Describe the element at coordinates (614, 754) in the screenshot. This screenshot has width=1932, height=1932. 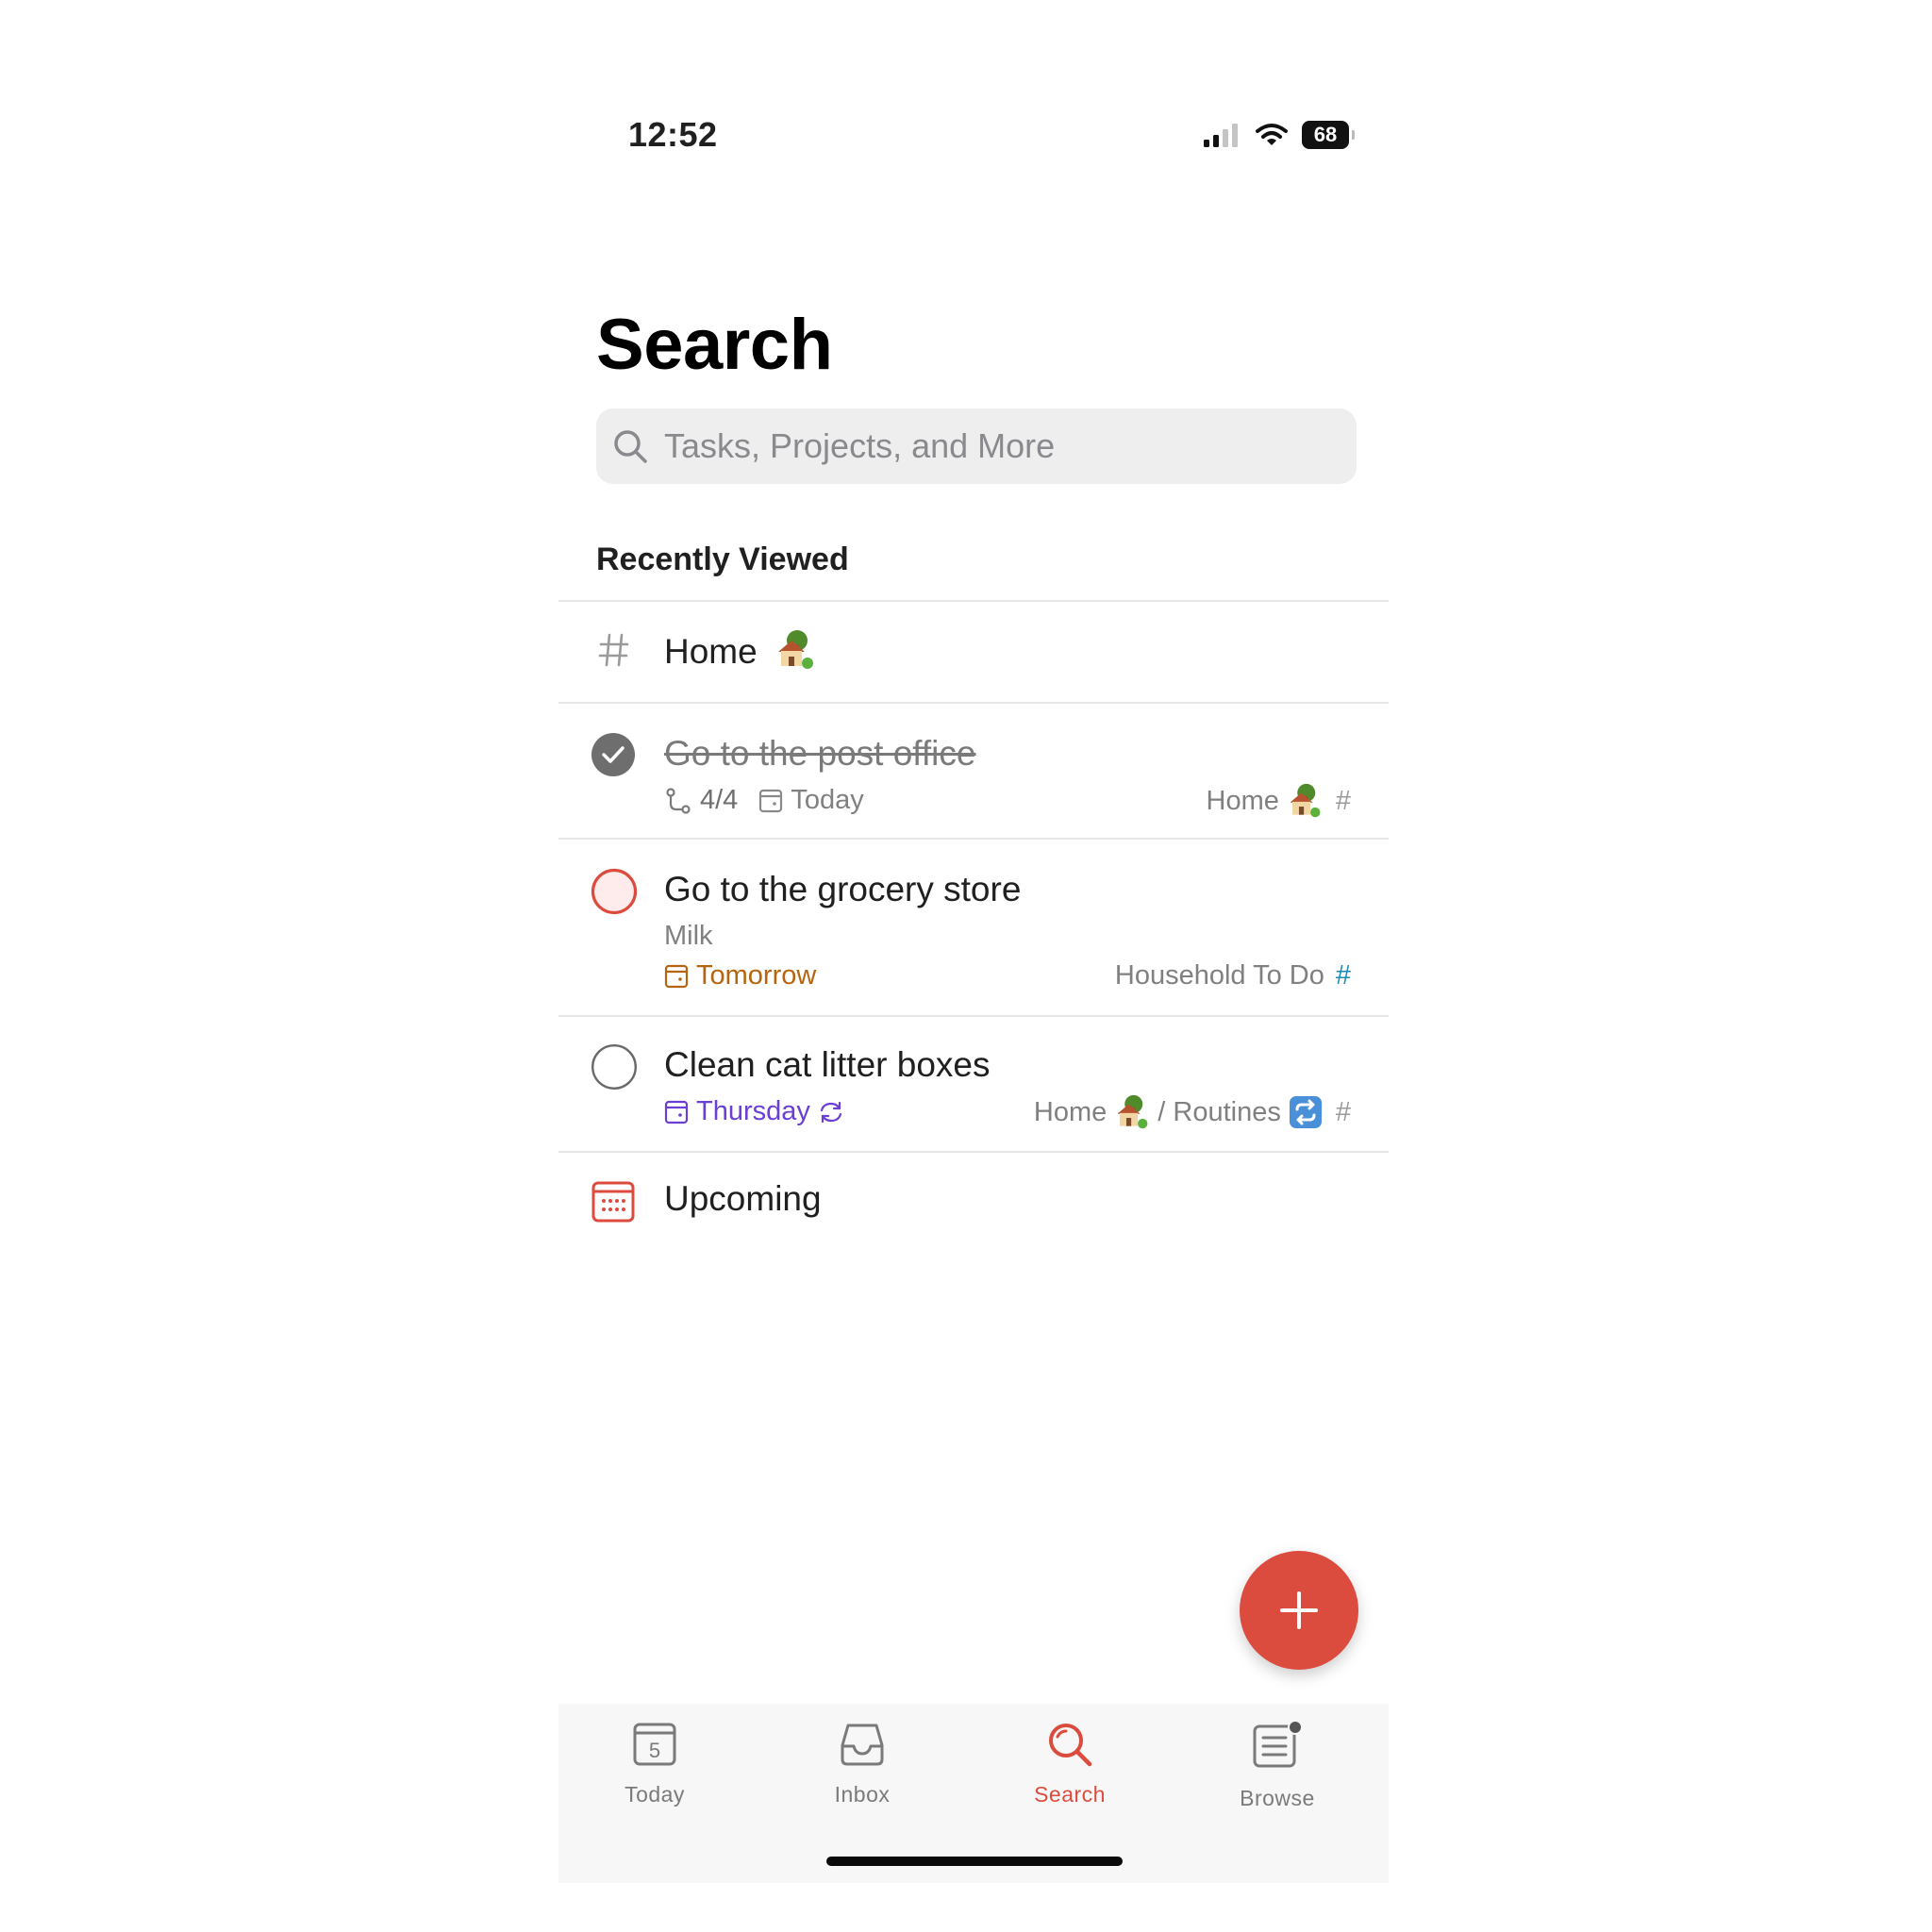
I see `completed-checkbox-icon` at that location.